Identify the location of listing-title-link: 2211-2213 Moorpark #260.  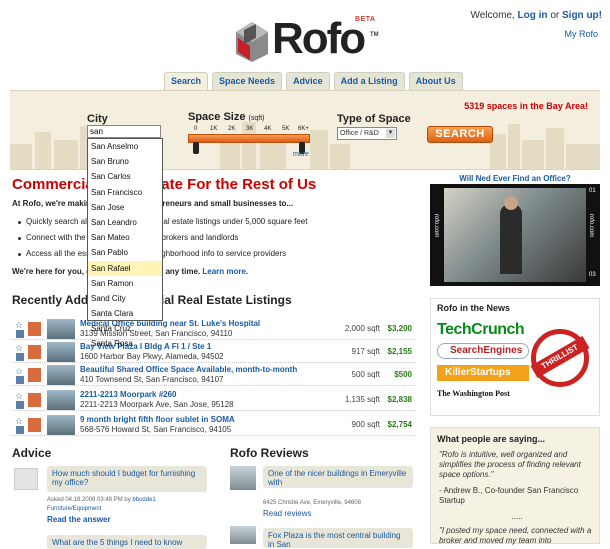
(128, 394).